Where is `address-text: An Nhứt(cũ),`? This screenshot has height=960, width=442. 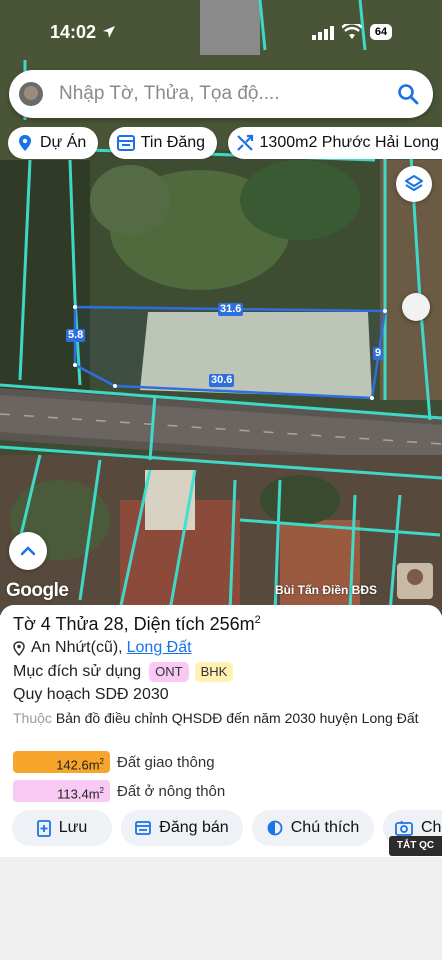
address-text: An Nhứt(cũ), is located at coordinates (77, 647).